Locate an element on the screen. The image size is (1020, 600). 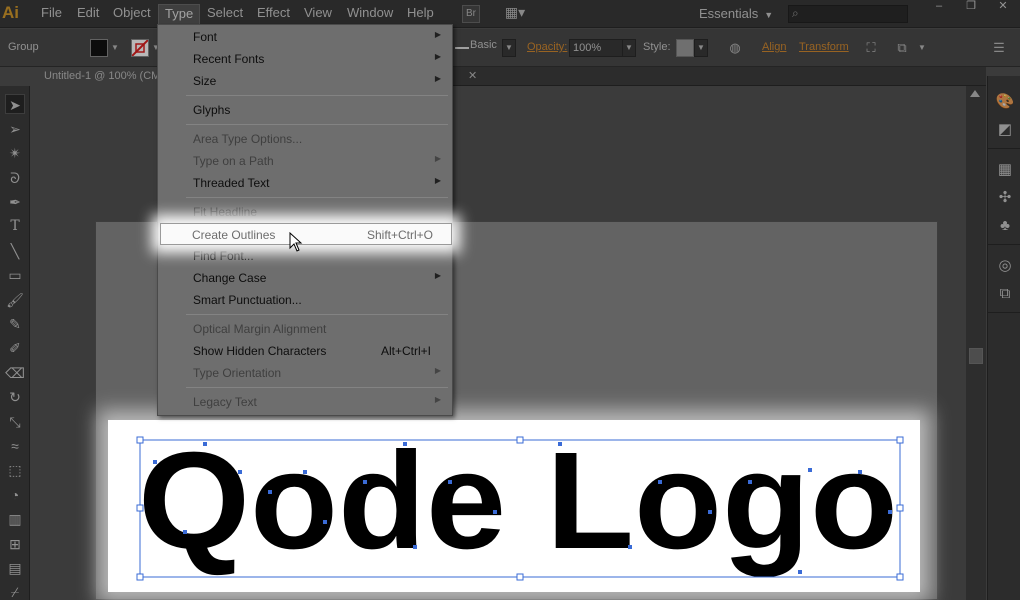
workspace-switcher: Essentials ▼ is located at coordinates (736, 13).